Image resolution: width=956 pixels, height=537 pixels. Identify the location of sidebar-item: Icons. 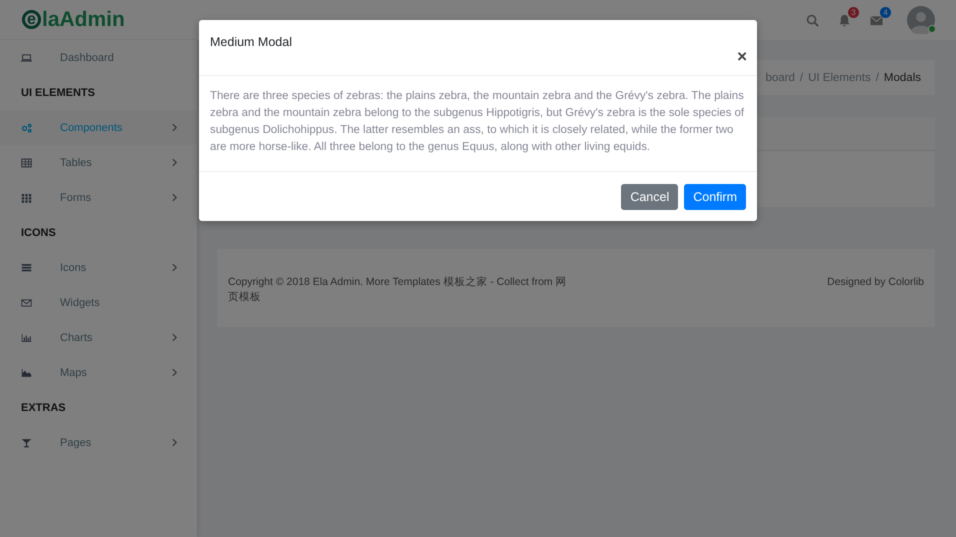
(98, 267).